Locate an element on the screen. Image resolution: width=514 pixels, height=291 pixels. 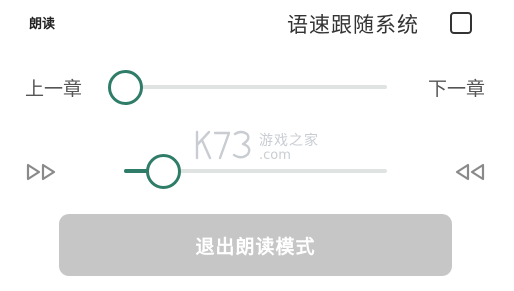
chapter-progress-slider is located at coordinates (247, 87).